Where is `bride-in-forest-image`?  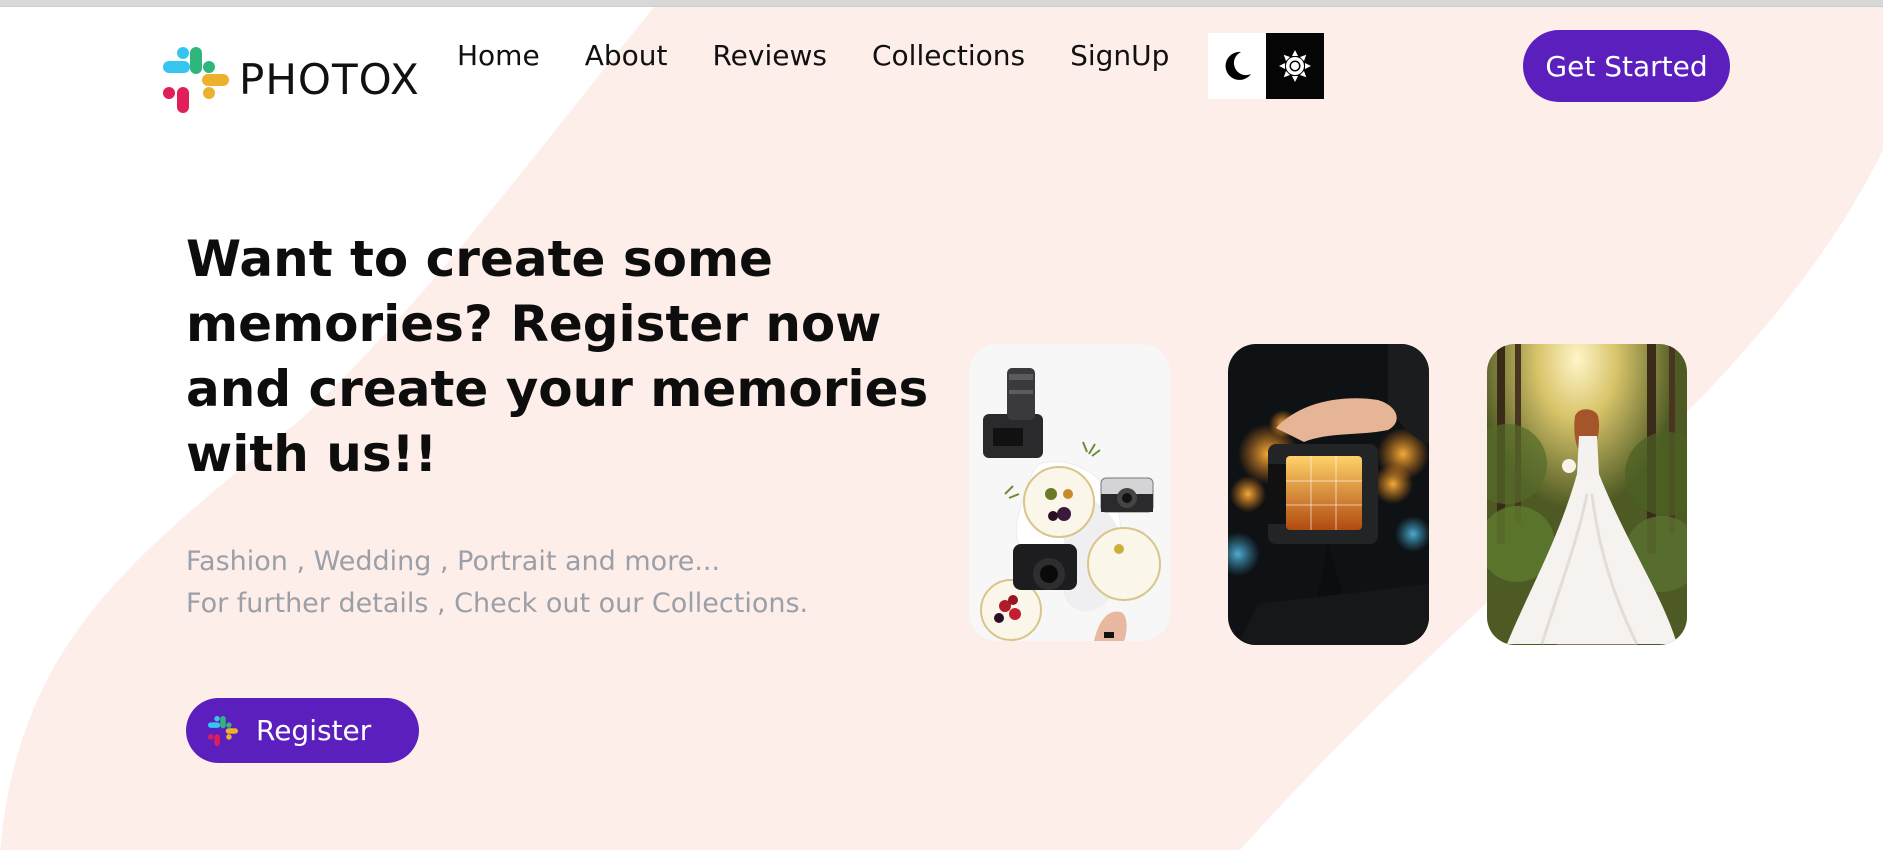 bride-in-forest-image is located at coordinates (1587, 494).